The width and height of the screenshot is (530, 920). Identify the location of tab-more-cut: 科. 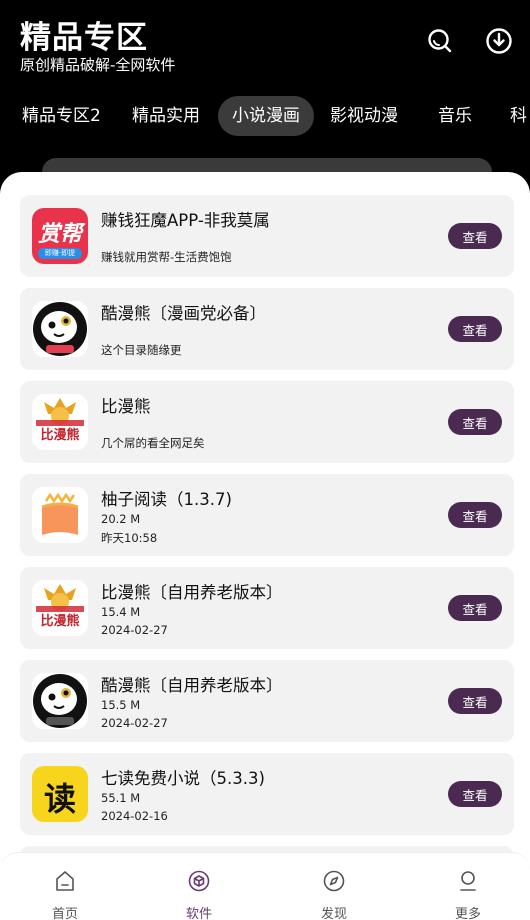
(518, 116).